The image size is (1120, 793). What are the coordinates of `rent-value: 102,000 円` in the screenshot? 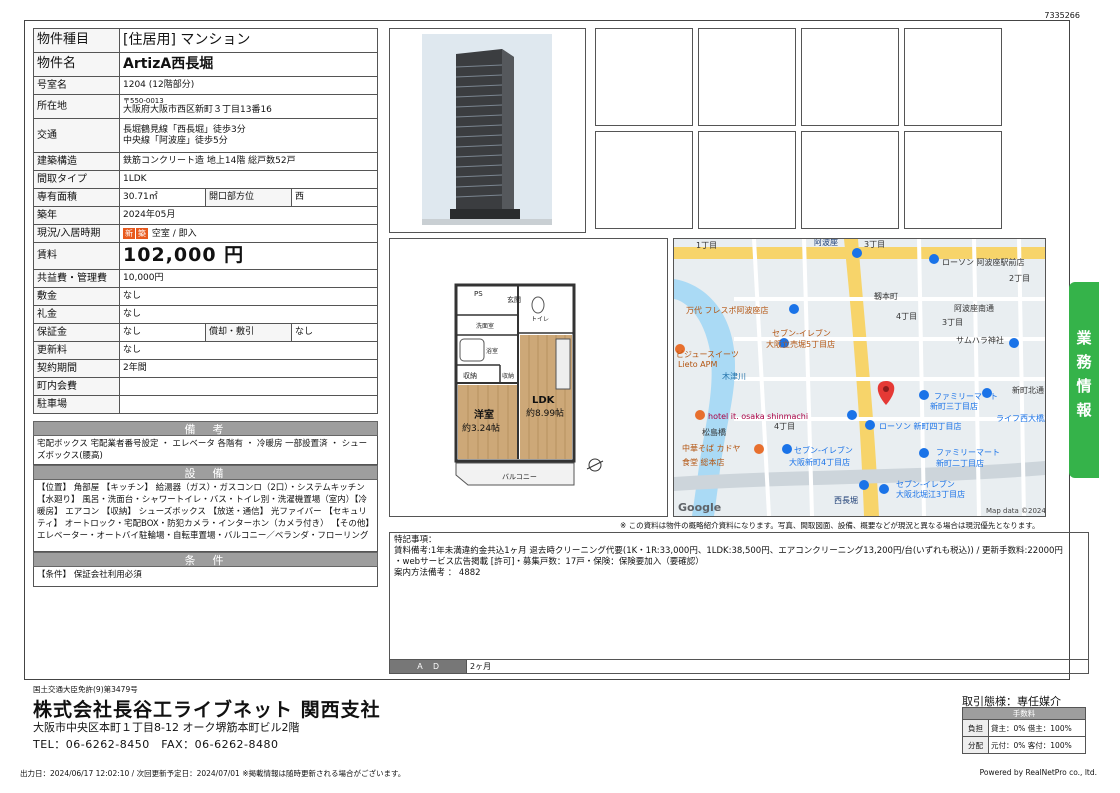 It's located at (248, 256).